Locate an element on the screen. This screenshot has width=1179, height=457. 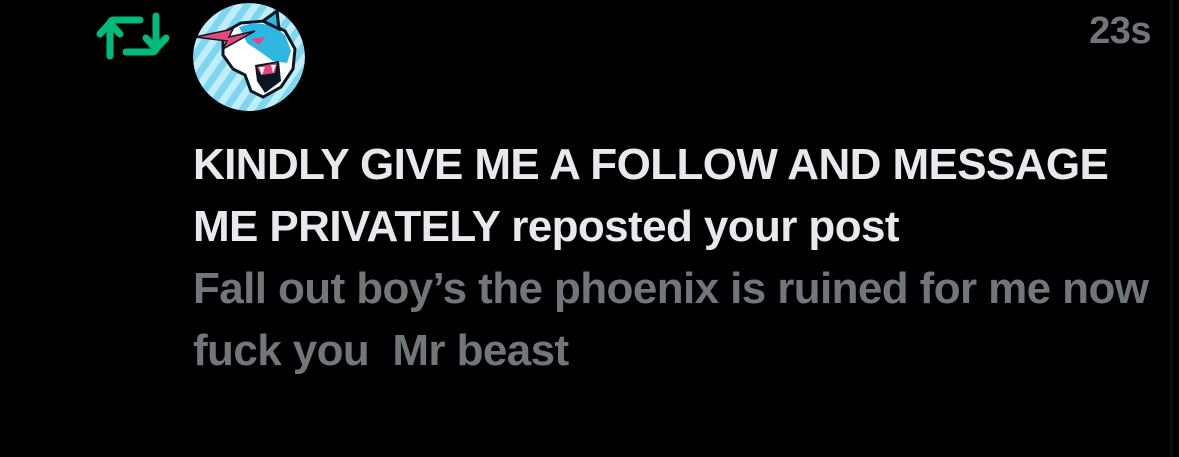
avatar is located at coordinates (249, 57).